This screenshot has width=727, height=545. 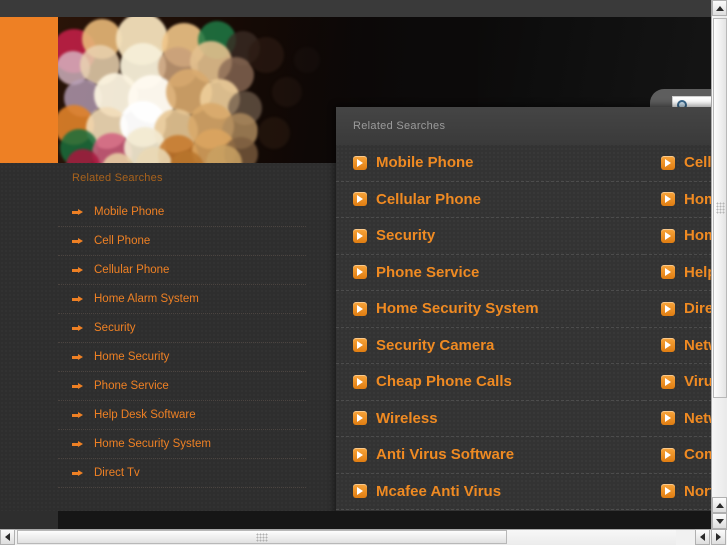 I want to click on horizontal-scrollbar, so click(x=363, y=537).